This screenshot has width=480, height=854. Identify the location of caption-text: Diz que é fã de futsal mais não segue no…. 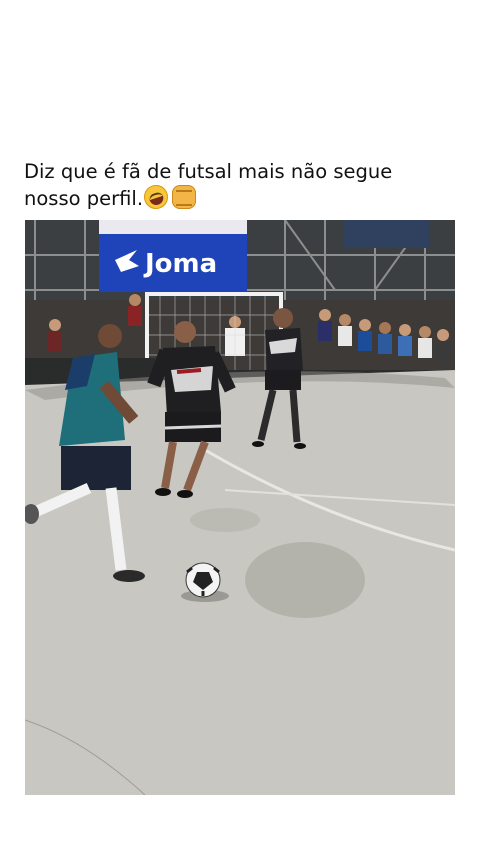
(208, 185).